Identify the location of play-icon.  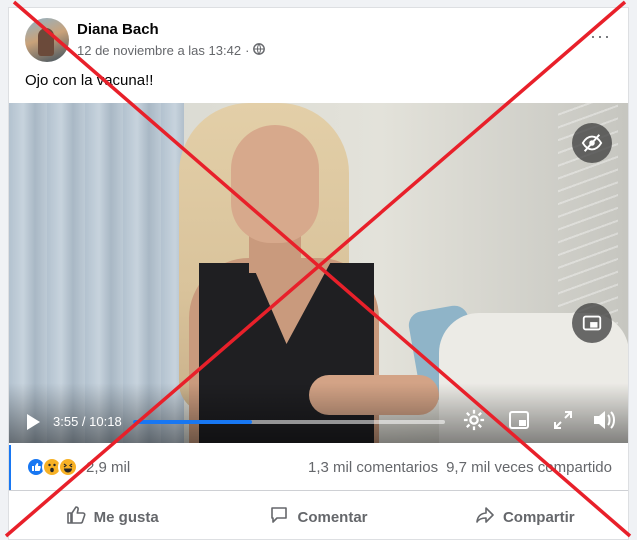
(33, 424).